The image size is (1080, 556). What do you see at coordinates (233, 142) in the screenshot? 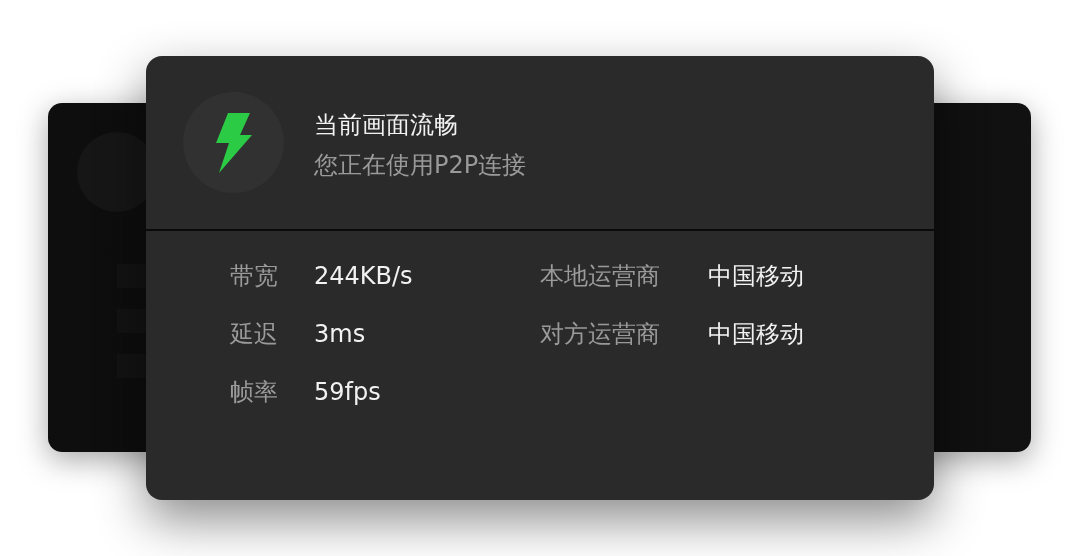
I see `lightning-icon` at bounding box center [233, 142].